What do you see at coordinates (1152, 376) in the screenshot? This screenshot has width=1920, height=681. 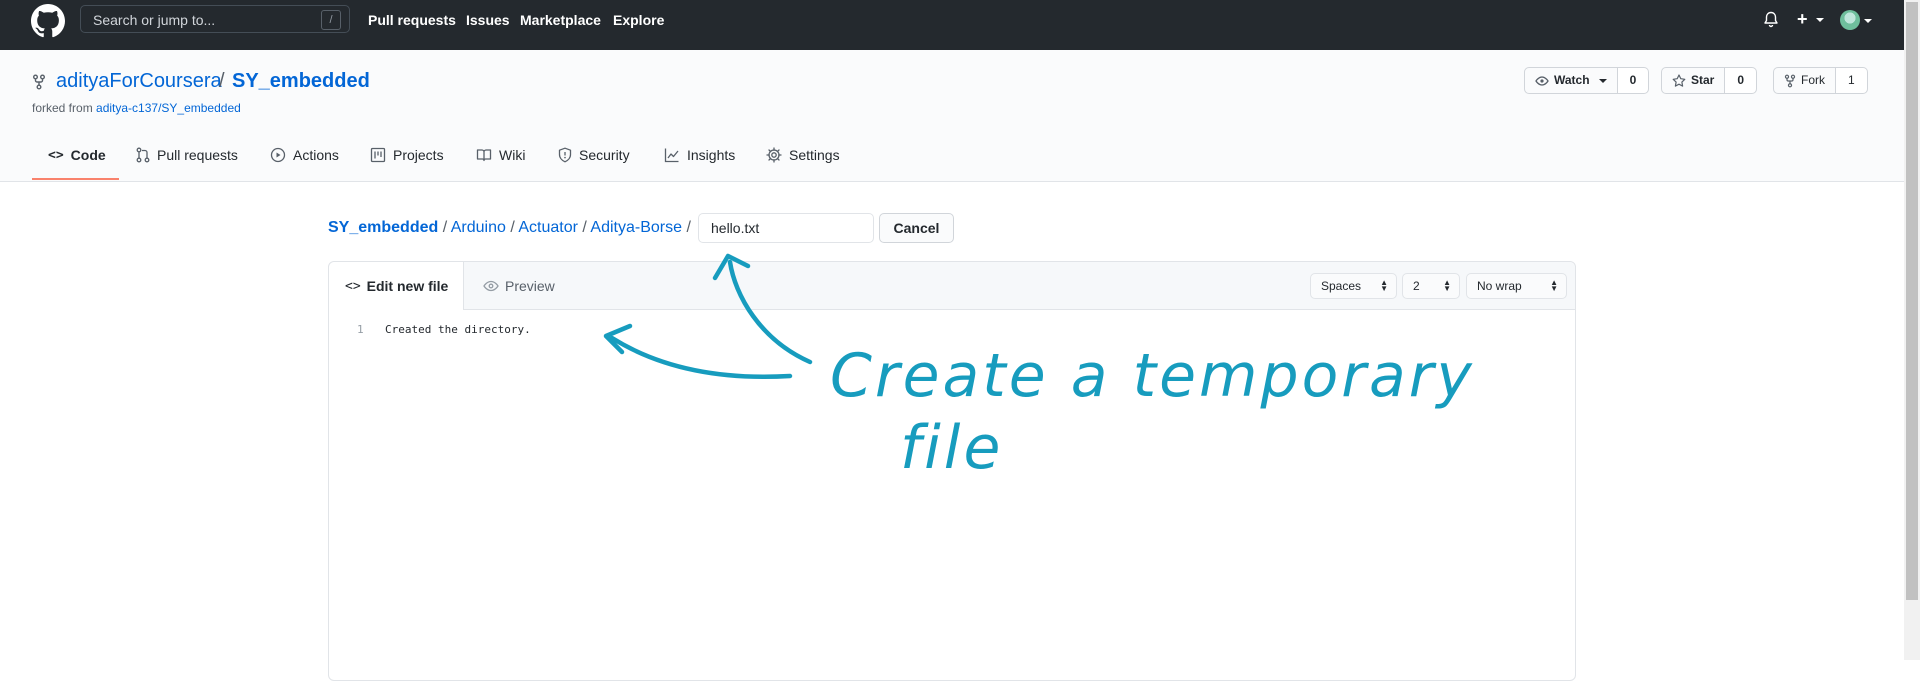 I see `annotation-line-1: Create a temporary` at bounding box center [1152, 376].